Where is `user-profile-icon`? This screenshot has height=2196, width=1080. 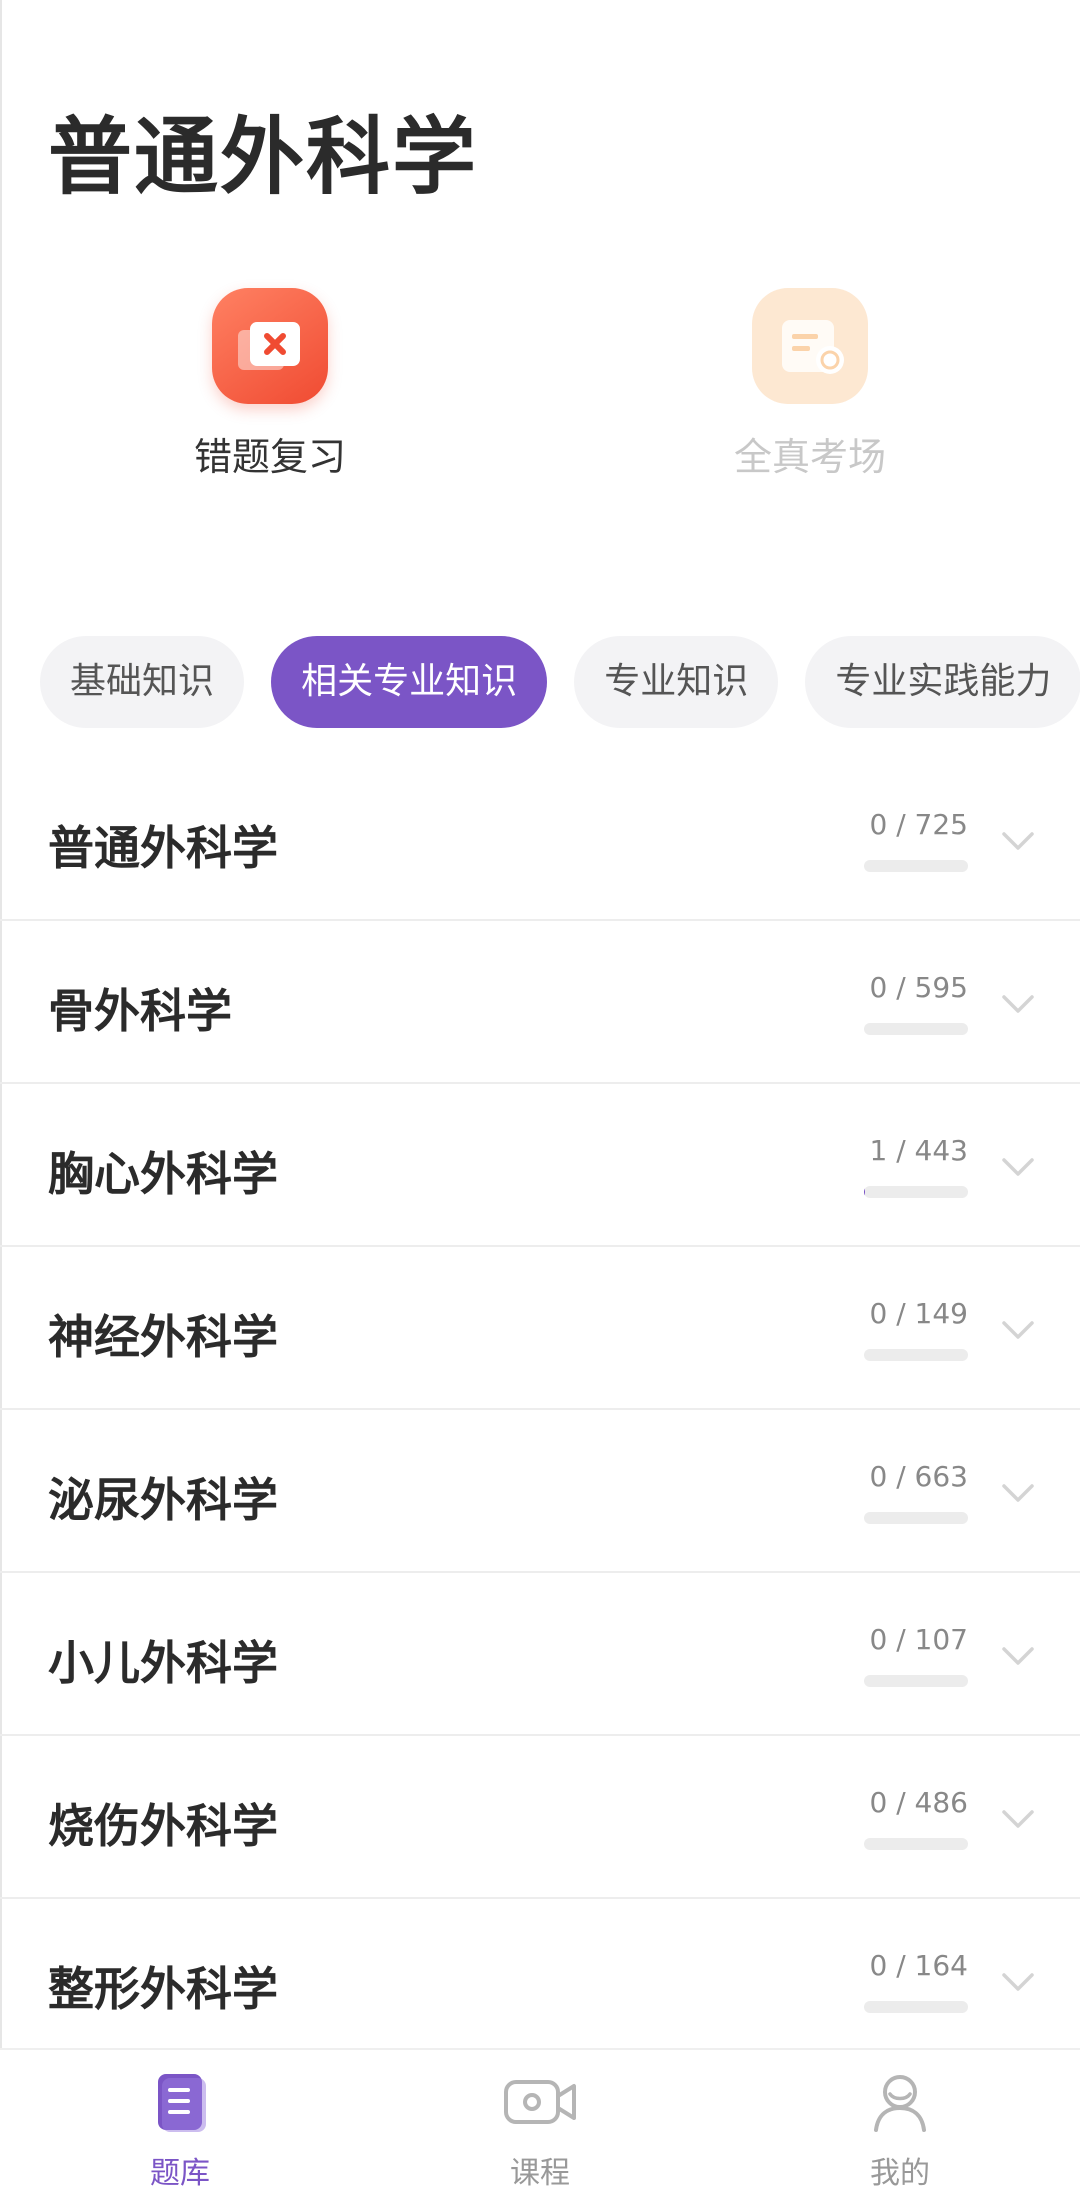 user-profile-icon is located at coordinates (900, 2102).